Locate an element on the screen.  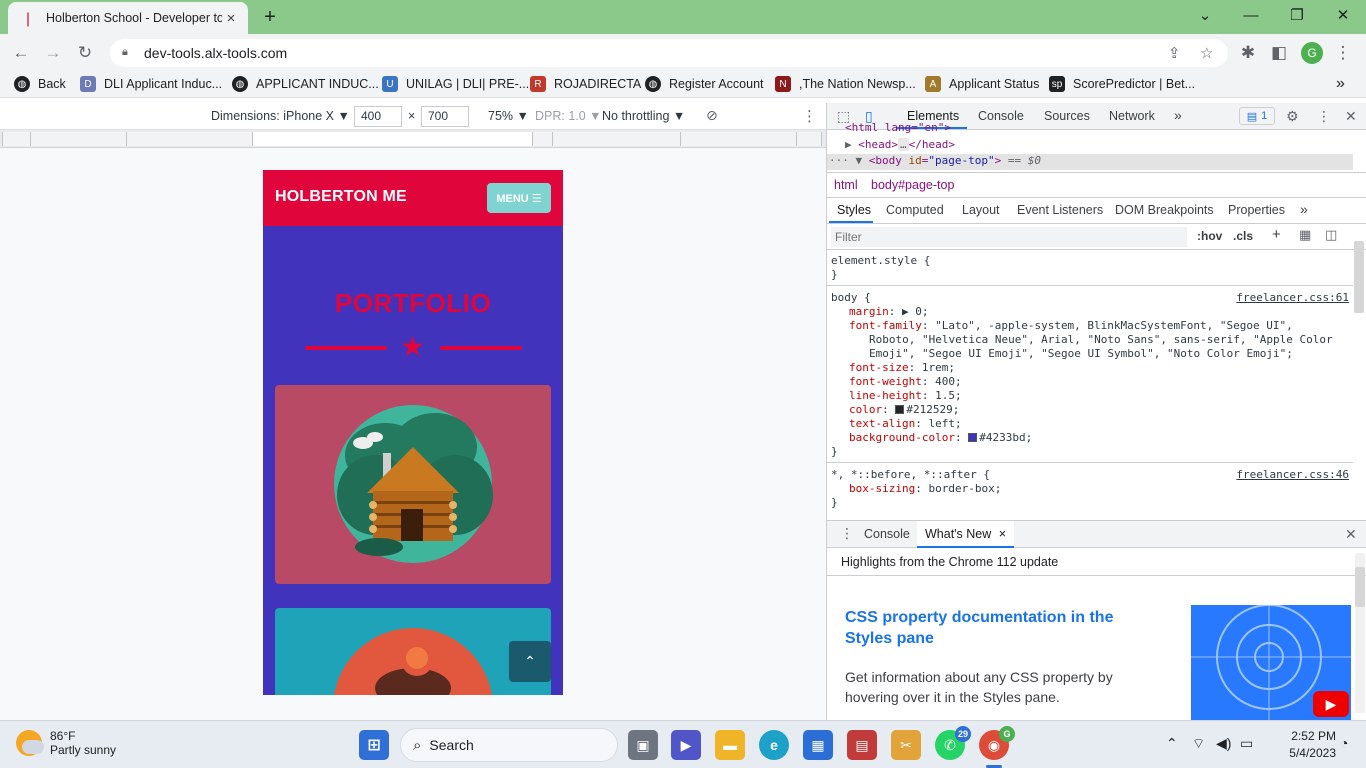
task-view-icon: ▣ is located at coordinates (643, 745).